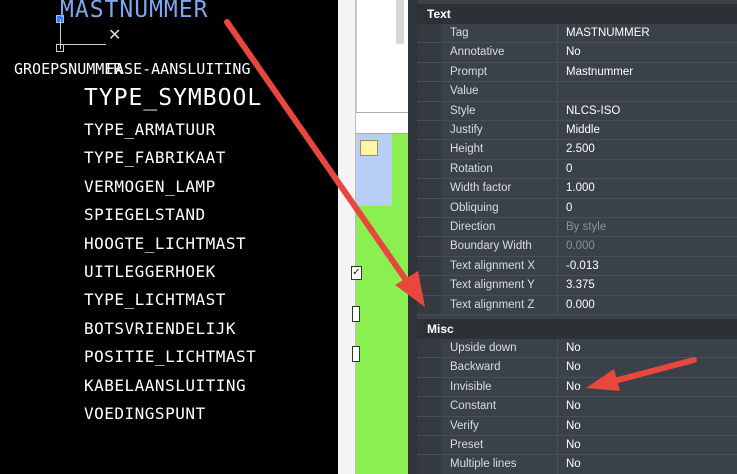  I want to click on property-row-constant: Constant No, so click(577, 407).